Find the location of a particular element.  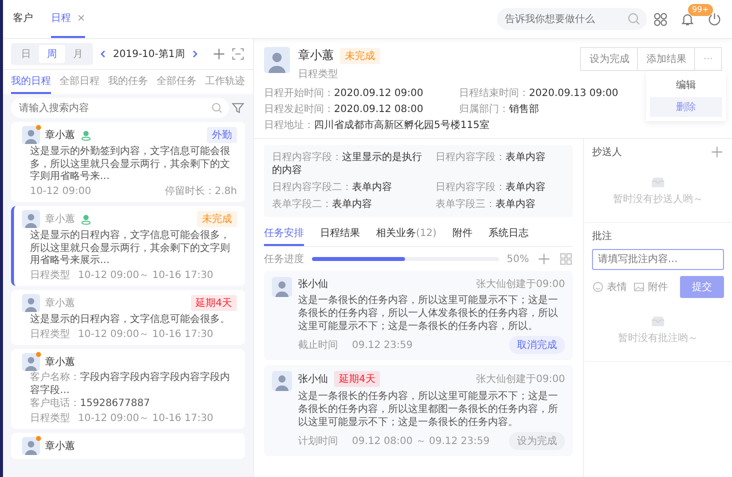

schedule-card: 章小蕙 客户名称：字段内容字段内容字段内容字段内容字段... 客户电话：15928677887 日程类型 10-12 09:00～ 10-16 17:30 is located at coordinates (128, 389).